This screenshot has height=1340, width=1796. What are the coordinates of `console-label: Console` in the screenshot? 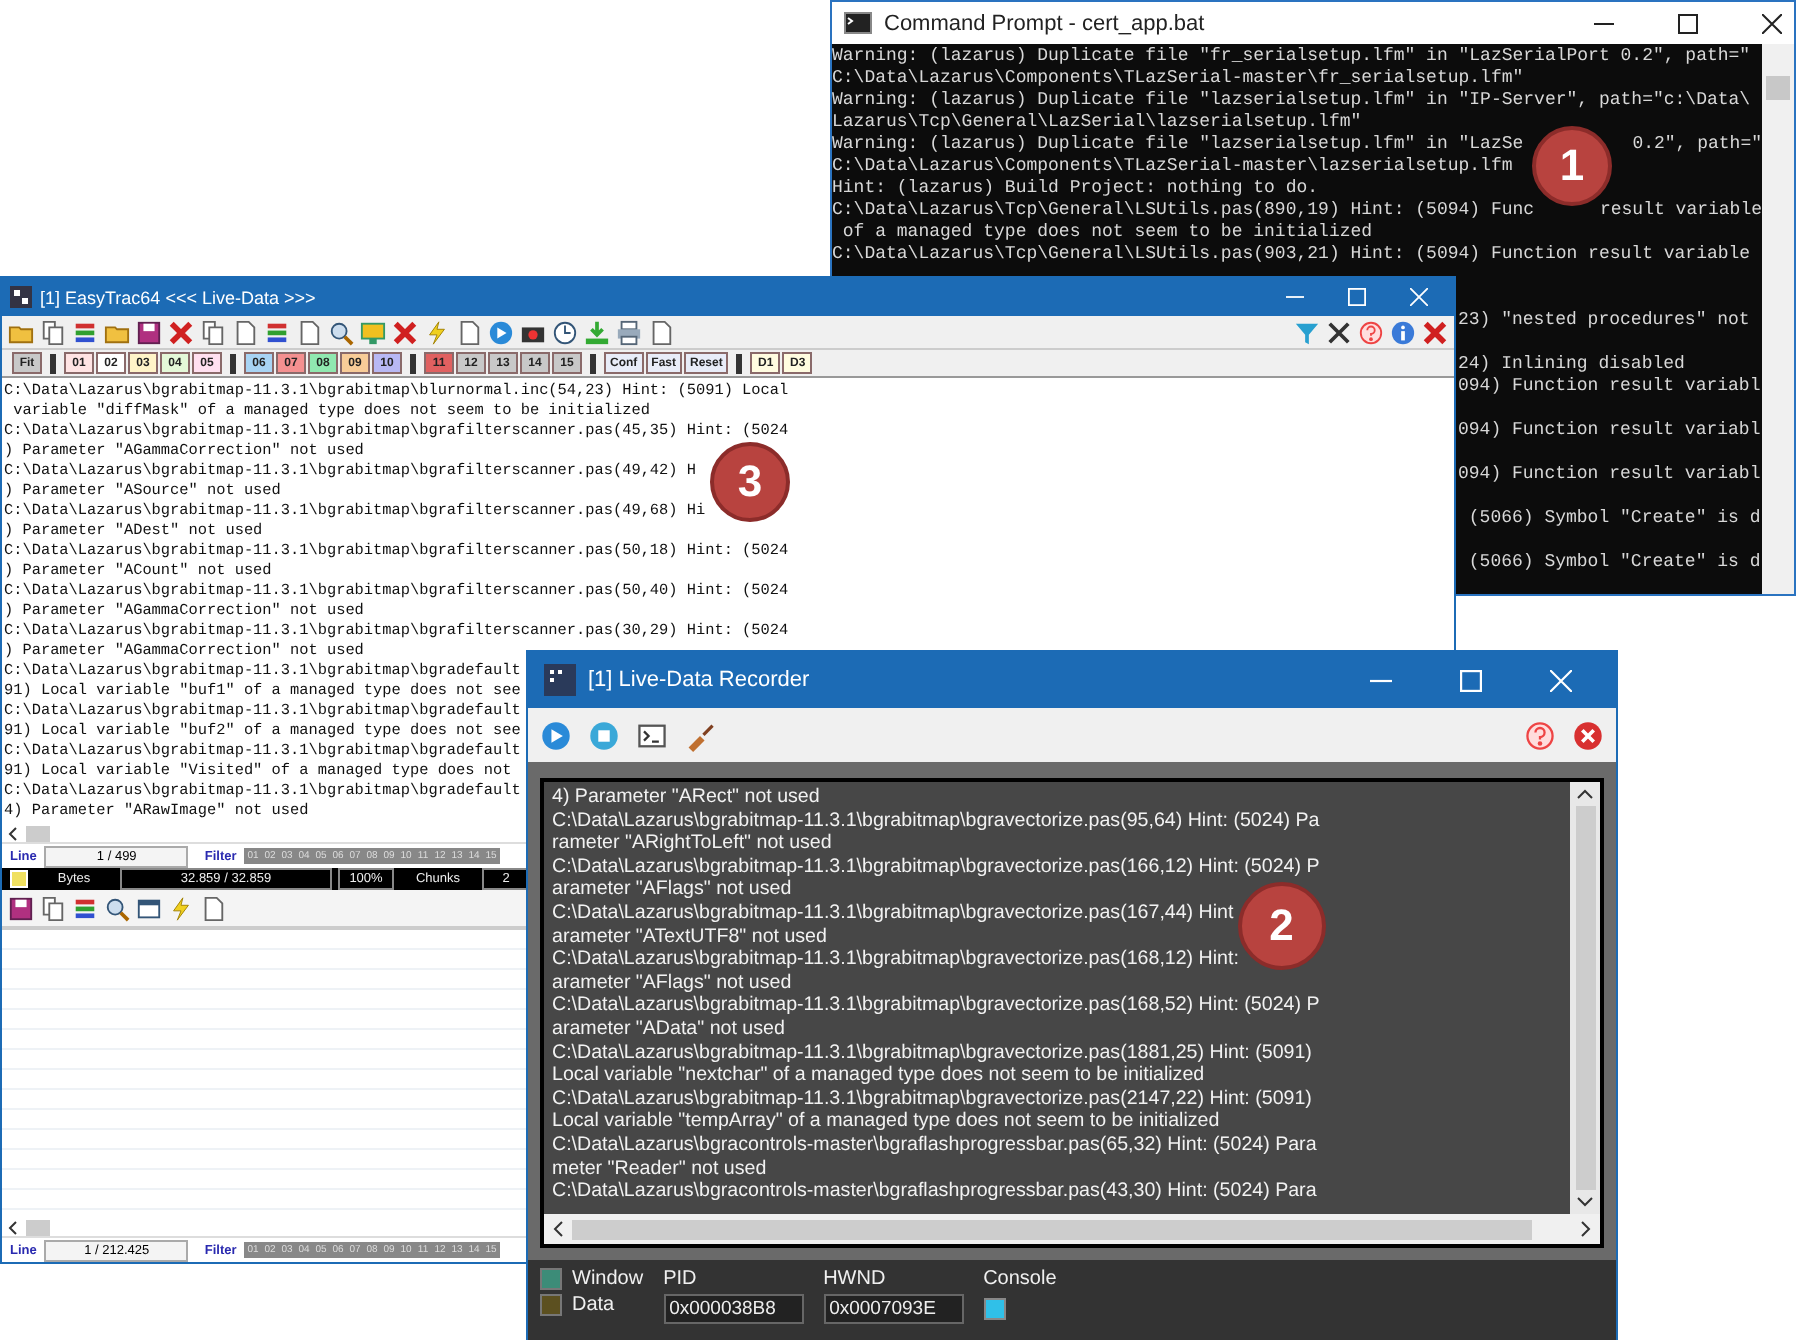 It's located at (1020, 1279).